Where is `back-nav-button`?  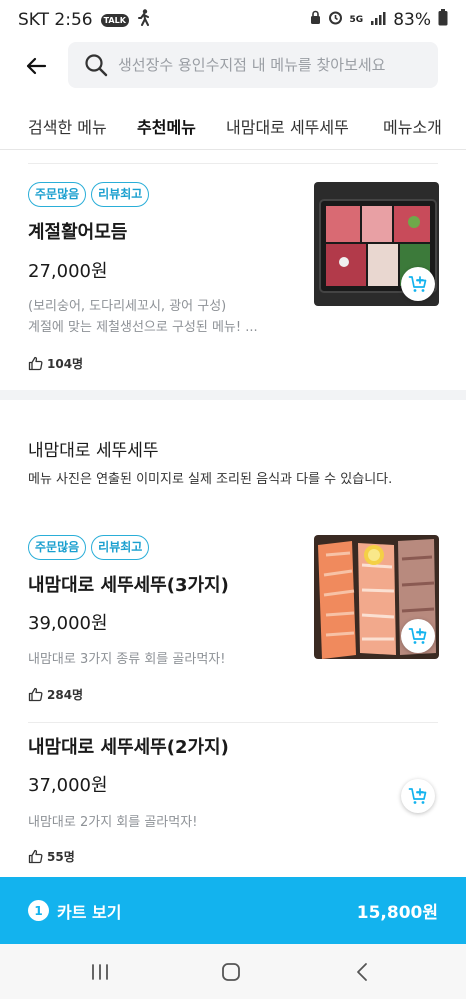
back-nav-button is located at coordinates (362, 972).